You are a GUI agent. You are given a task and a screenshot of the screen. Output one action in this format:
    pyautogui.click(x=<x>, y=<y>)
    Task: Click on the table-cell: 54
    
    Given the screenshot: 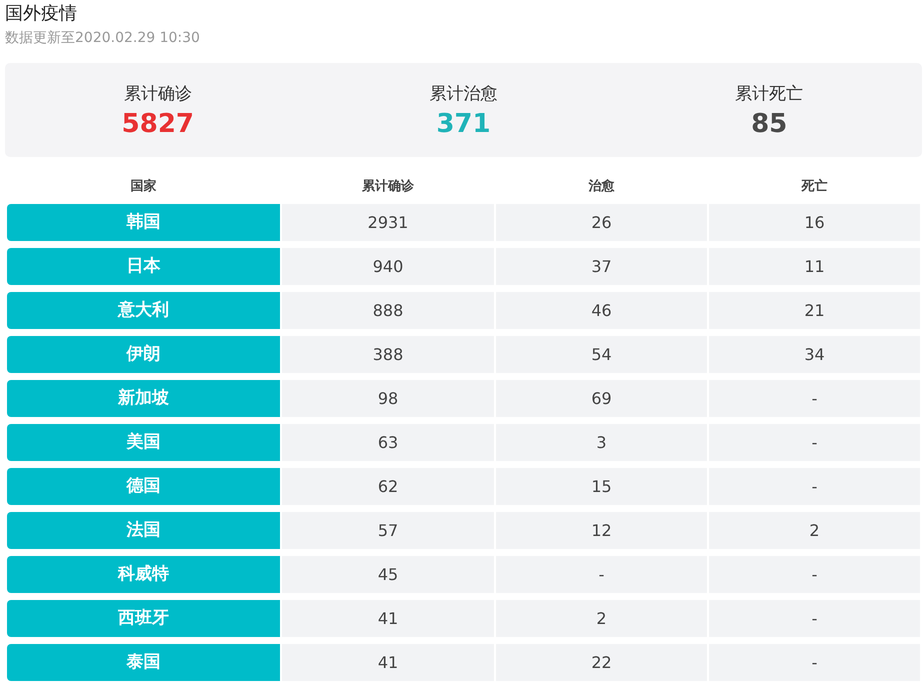 What is the action you would take?
    pyautogui.click(x=601, y=354)
    